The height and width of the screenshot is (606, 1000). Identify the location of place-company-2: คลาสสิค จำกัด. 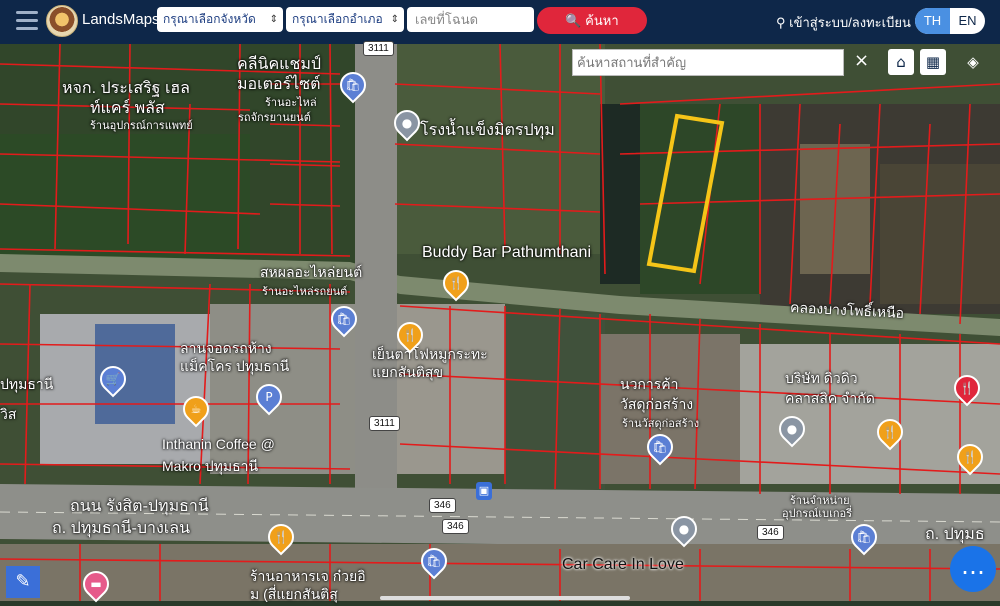
(830, 398).